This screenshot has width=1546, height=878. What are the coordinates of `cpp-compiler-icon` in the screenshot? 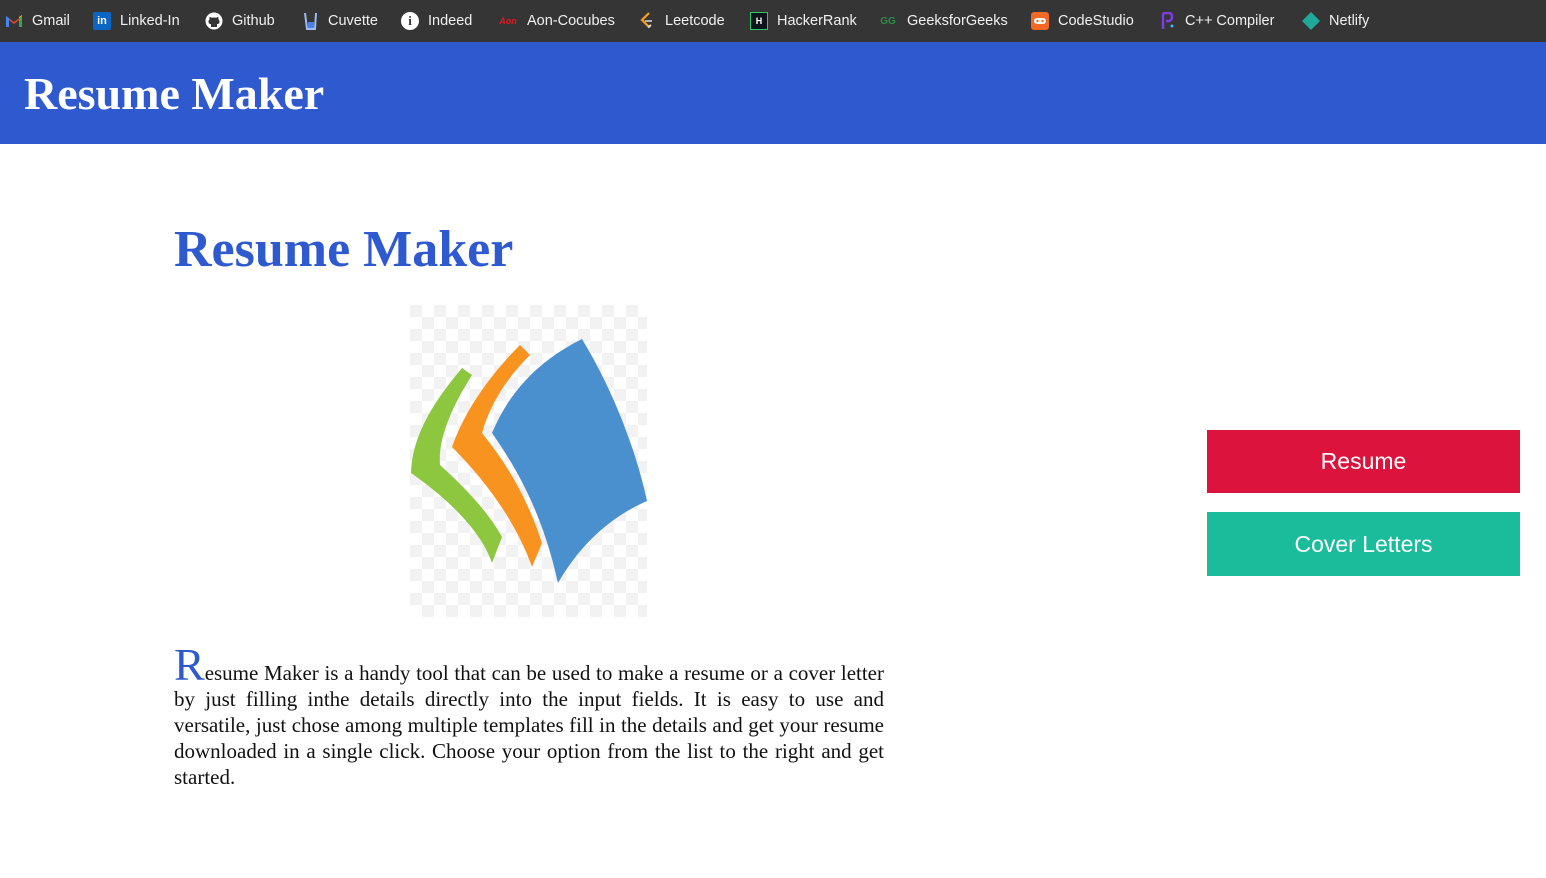 It's located at (1167, 21).